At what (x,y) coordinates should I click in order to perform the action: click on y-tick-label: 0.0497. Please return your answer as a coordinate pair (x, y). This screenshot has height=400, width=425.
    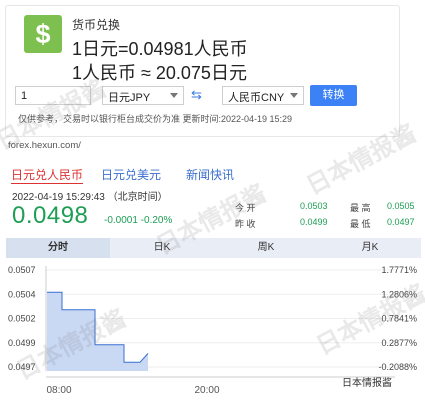
    Looking at the image, I should click on (22, 367).